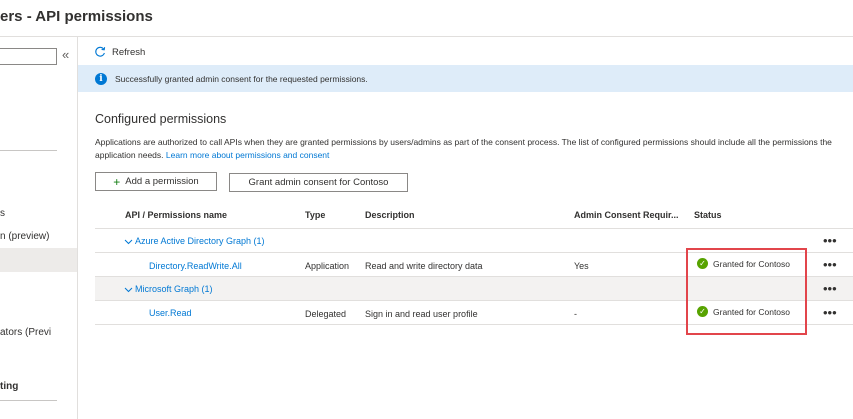 Image resolution: width=853 pixels, height=419 pixels. Describe the element at coordinates (708, 215) in the screenshot. I see `column-header-status: Status` at that location.